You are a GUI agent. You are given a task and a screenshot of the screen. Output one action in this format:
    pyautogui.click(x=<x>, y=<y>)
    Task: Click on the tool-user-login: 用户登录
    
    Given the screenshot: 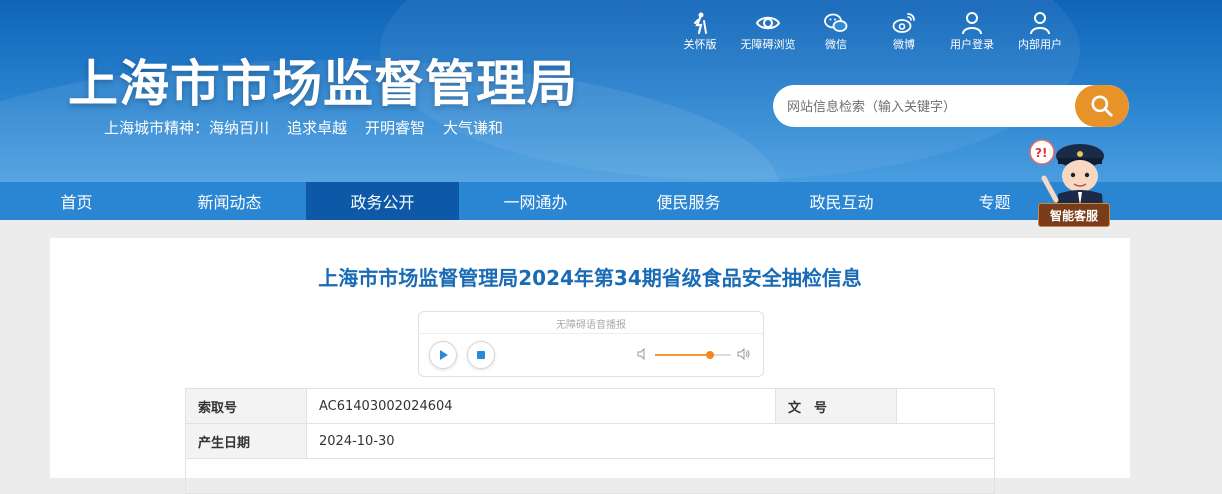 What is the action you would take?
    pyautogui.click(x=972, y=31)
    